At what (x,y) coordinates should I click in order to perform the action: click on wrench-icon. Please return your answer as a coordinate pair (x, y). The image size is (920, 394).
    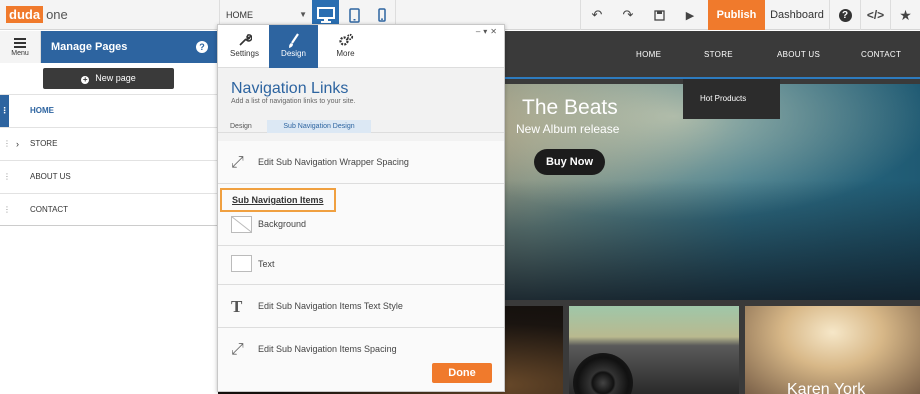
    Looking at the image, I should click on (244, 37).